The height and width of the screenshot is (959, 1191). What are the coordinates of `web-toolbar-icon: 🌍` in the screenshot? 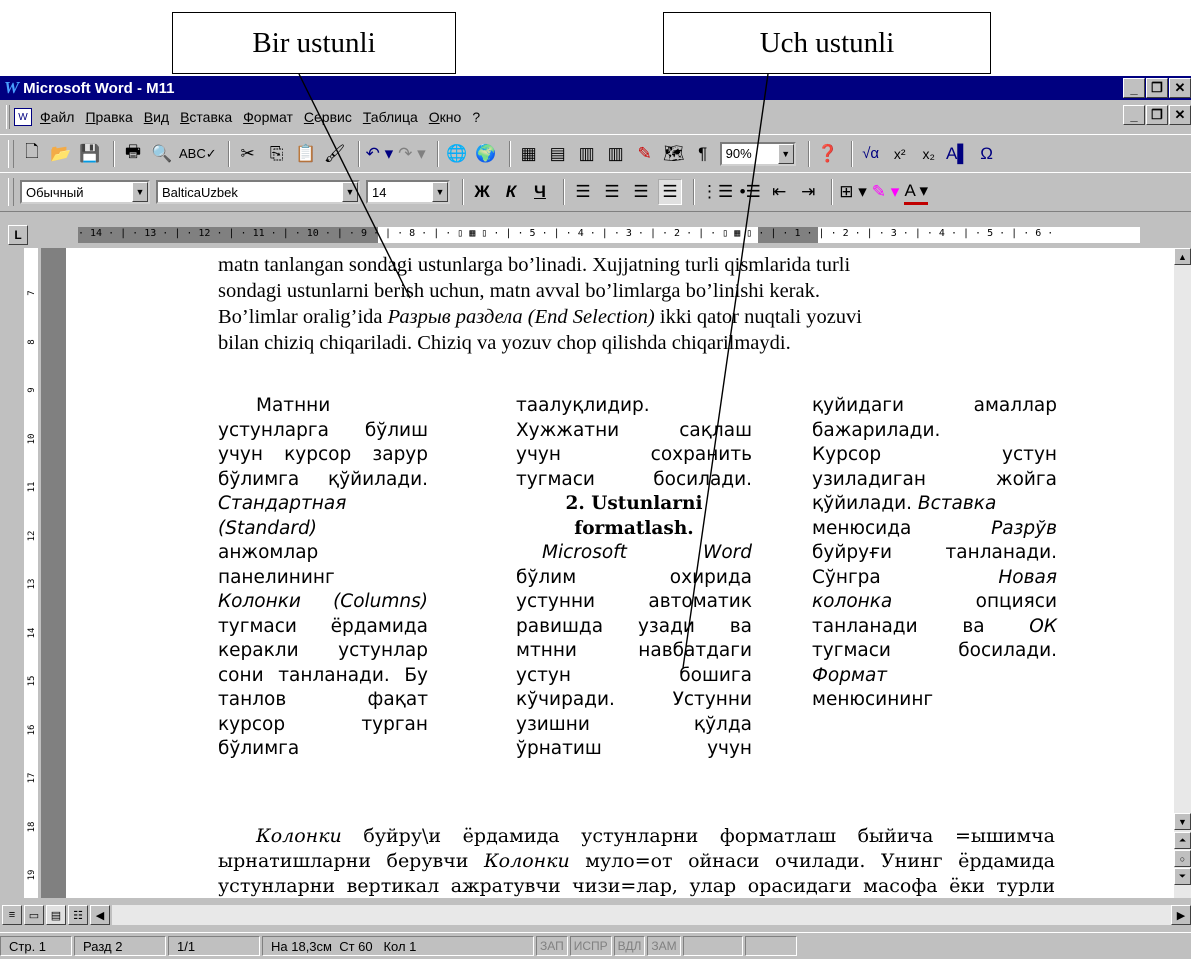 It's located at (486, 154).